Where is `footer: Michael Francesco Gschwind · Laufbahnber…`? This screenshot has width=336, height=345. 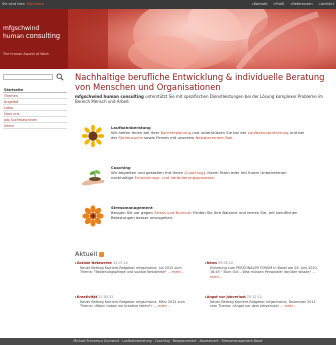 footer: Michael Francesco Gschwind · Laufbahnber… is located at coordinates (168, 341).